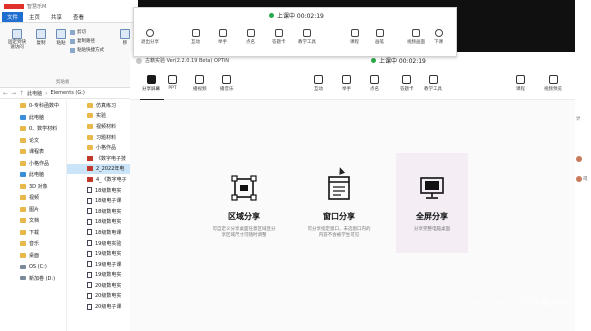  I want to click on window-share-title: 窗口分享, so click(339, 216).